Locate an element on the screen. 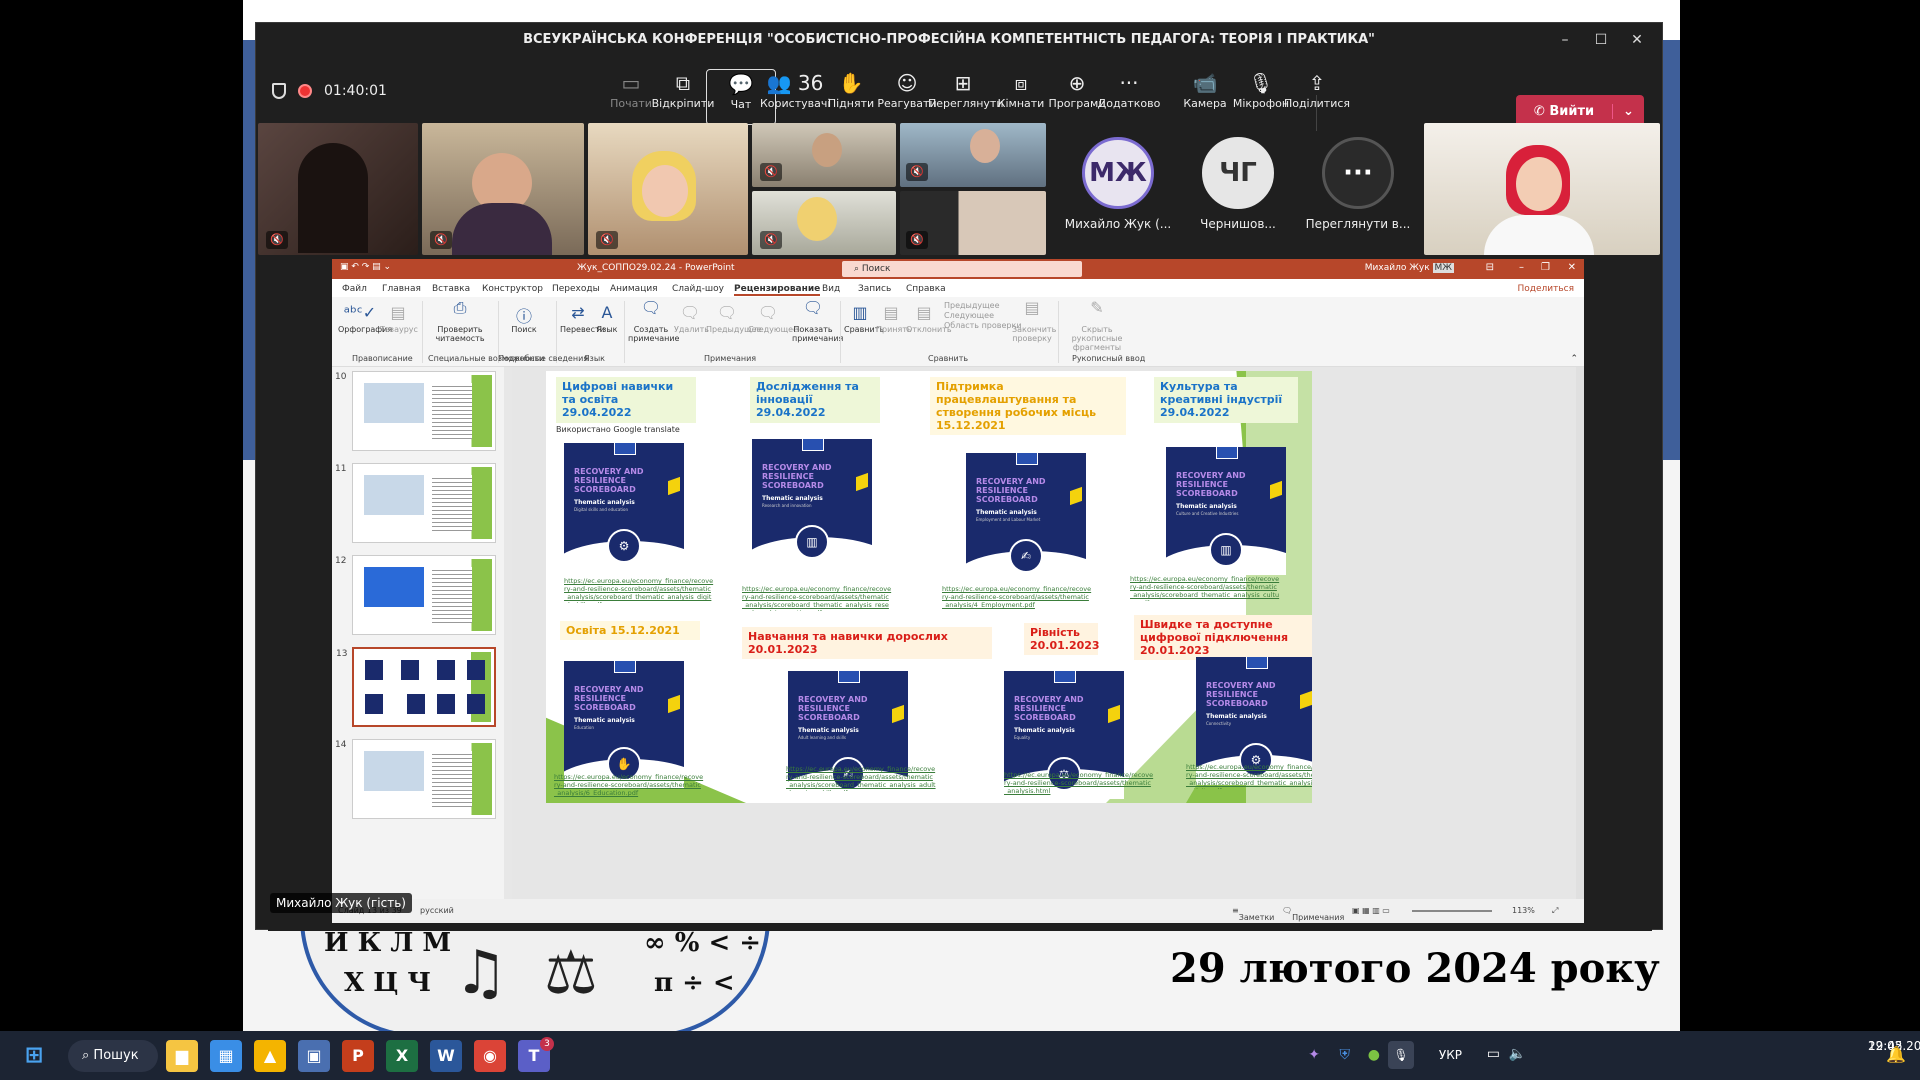 The width and height of the screenshot is (1920, 1080). chevron-down-icon: ⌄ is located at coordinates (1628, 111).